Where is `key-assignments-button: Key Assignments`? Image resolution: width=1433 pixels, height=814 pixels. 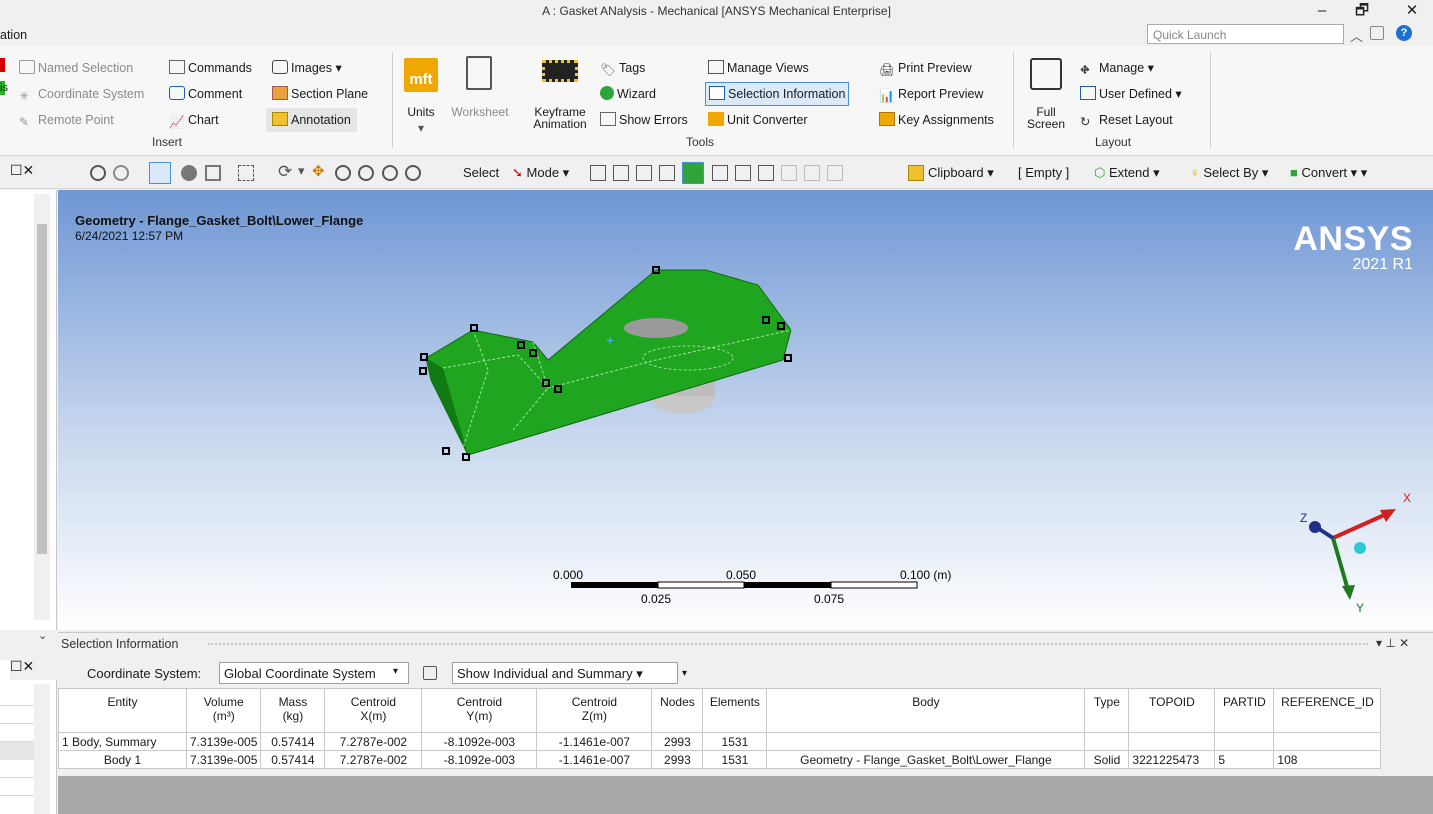
key-assignments-button: Key Assignments is located at coordinates (936, 120).